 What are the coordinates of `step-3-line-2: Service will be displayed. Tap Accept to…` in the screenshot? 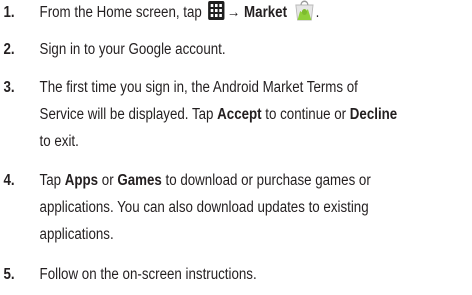 It's located at (219, 114).